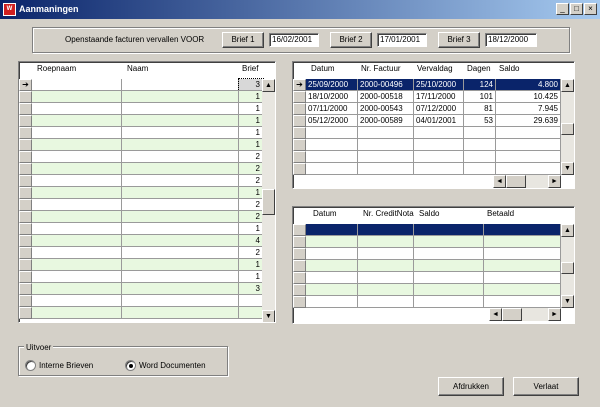 Image resolution: width=600 pixels, height=407 pixels. What do you see at coordinates (351, 40) in the screenshot?
I see `brief-2-button: Brief 2` at bounding box center [351, 40].